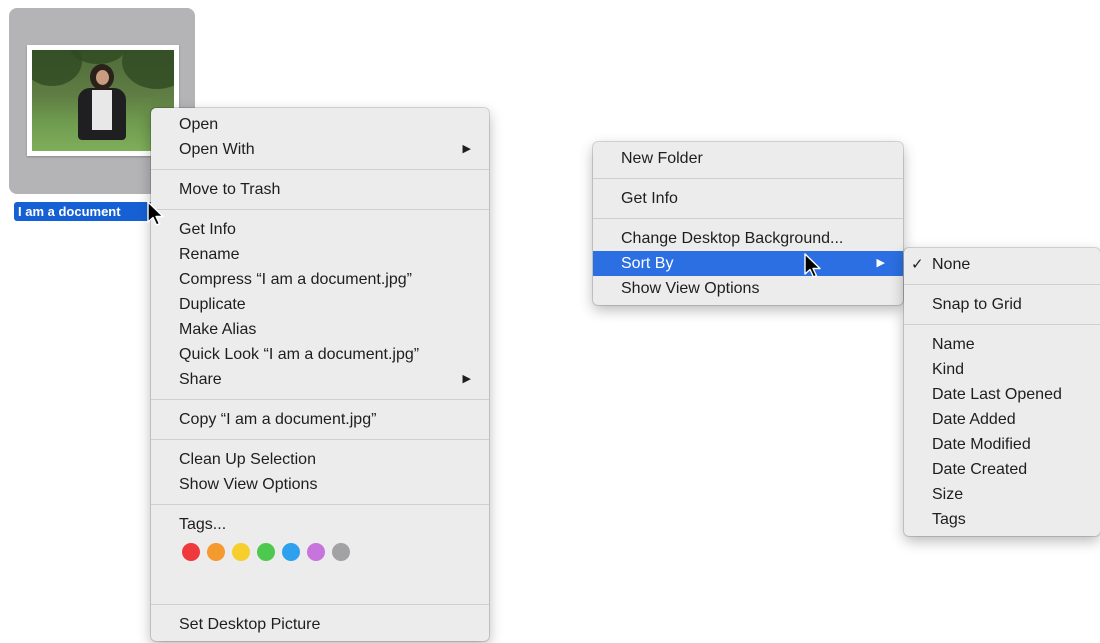 The width and height of the screenshot is (1100, 643). What do you see at coordinates (320, 459) in the screenshot?
I see `menu-item-clean-up-selection: Clean Up Selection` at bounding box center [320, 459].